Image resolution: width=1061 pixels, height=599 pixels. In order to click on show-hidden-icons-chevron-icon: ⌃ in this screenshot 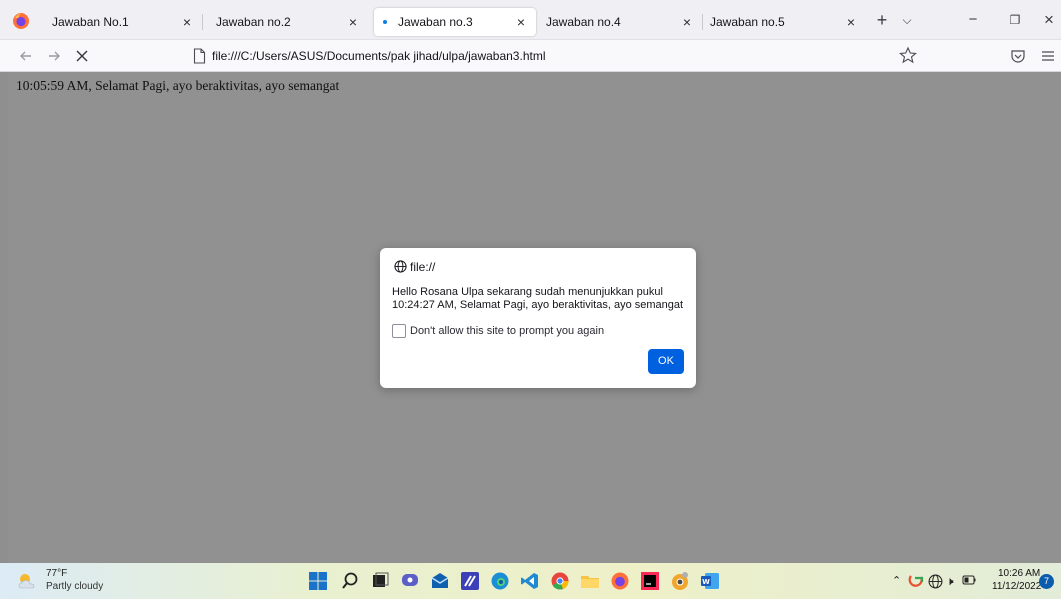, I will do `click(896, 580)`.